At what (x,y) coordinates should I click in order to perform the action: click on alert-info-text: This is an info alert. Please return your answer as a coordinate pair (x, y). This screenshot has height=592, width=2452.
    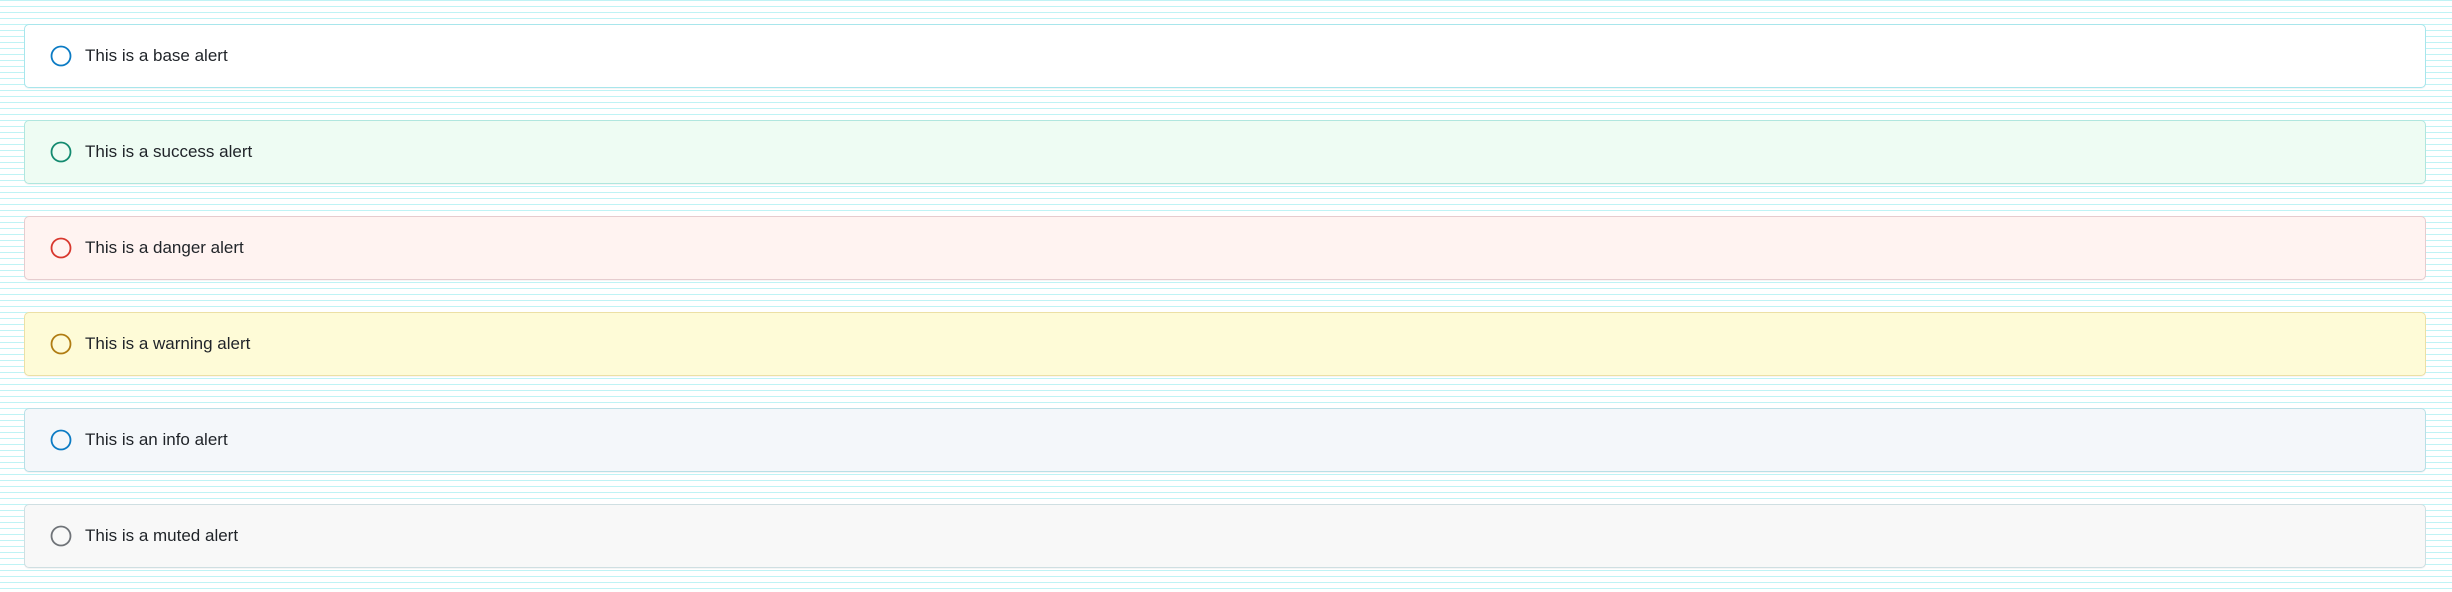
    Looking at the image, I should click on (156, 439).